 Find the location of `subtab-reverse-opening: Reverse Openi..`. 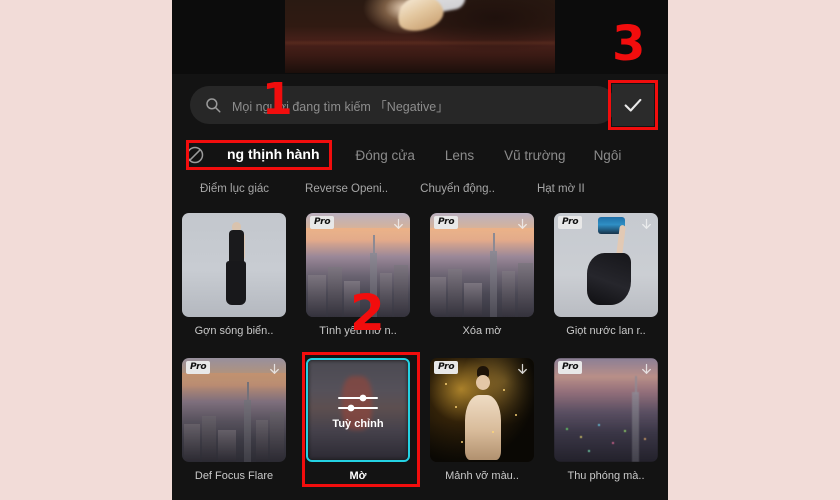

subtab-reverse-opening: Reverse Openi.. is located at coordinates (346, 189).